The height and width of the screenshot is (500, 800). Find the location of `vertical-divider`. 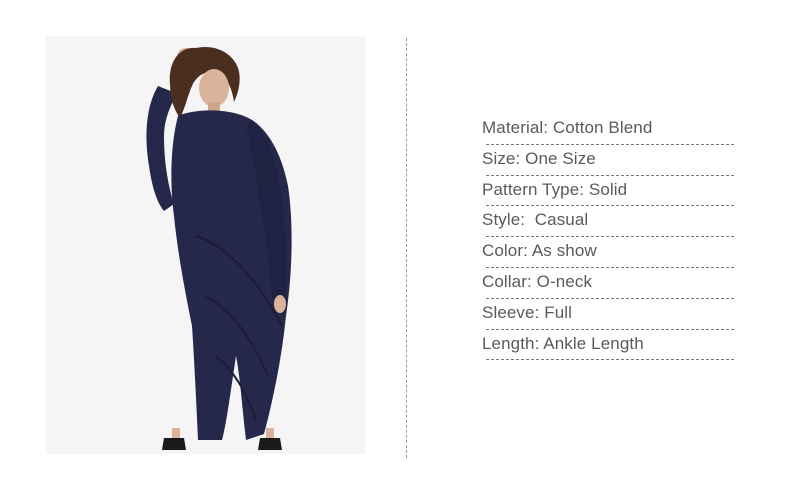

vertical-divider is located at coordinates (406, 248).